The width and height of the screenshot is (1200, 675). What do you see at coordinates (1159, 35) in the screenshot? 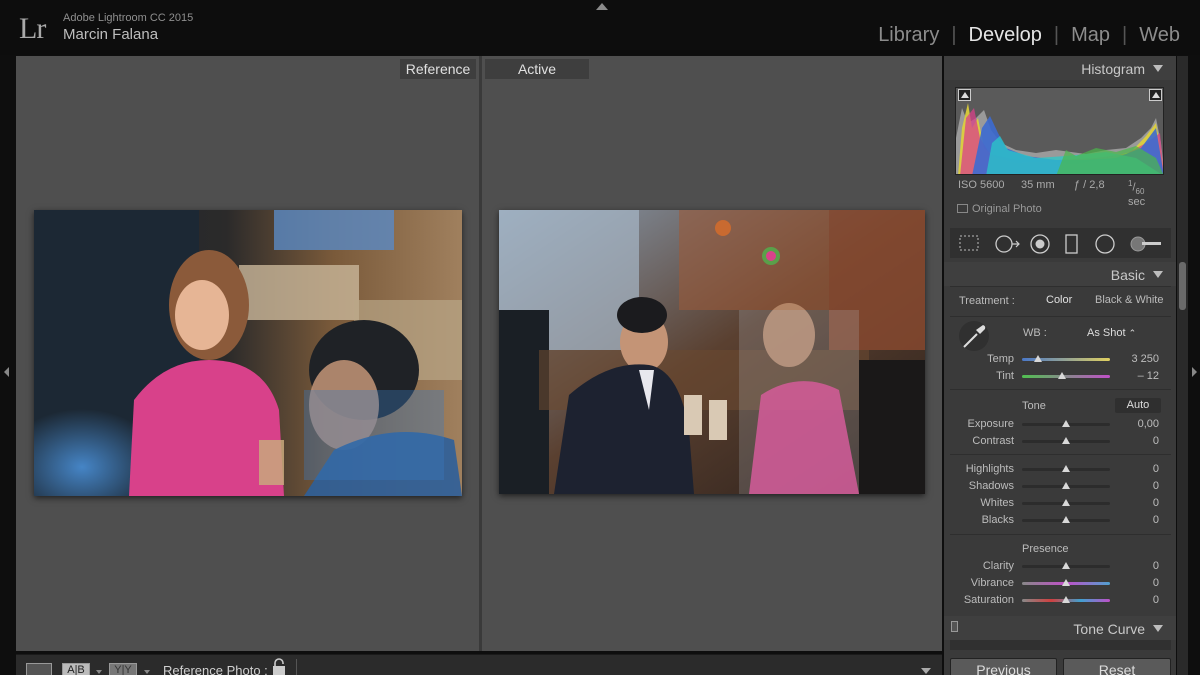
I see `module-web: Web` at bounding box center [1159, 35].